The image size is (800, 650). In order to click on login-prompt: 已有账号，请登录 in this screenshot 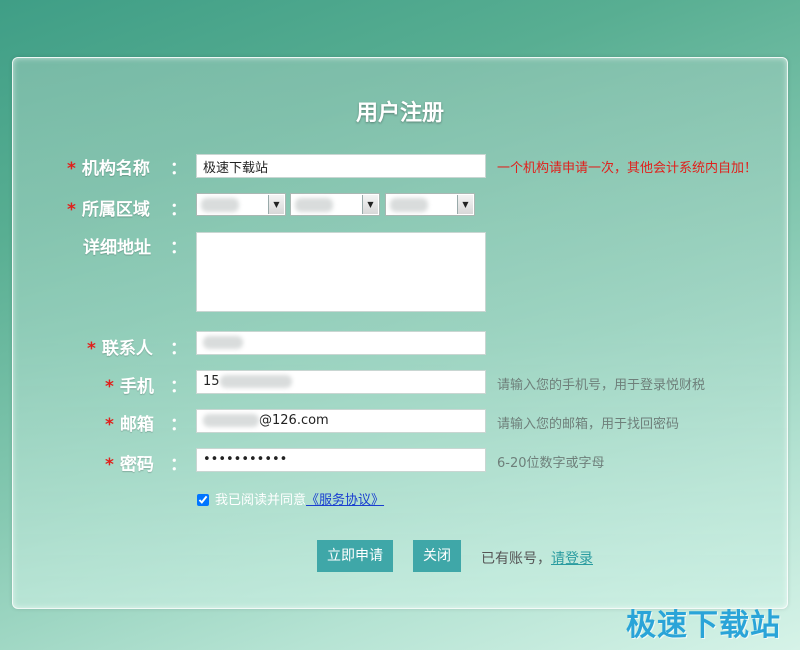, I will do `click(537, 559)`.